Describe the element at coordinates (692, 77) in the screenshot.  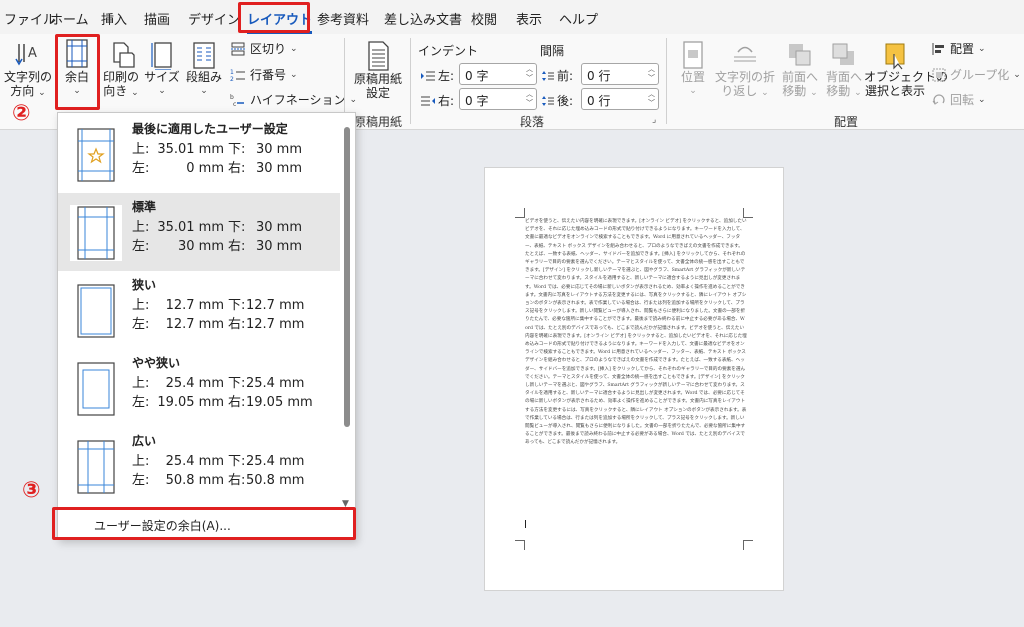
I see `position-label: 位置` at that location.